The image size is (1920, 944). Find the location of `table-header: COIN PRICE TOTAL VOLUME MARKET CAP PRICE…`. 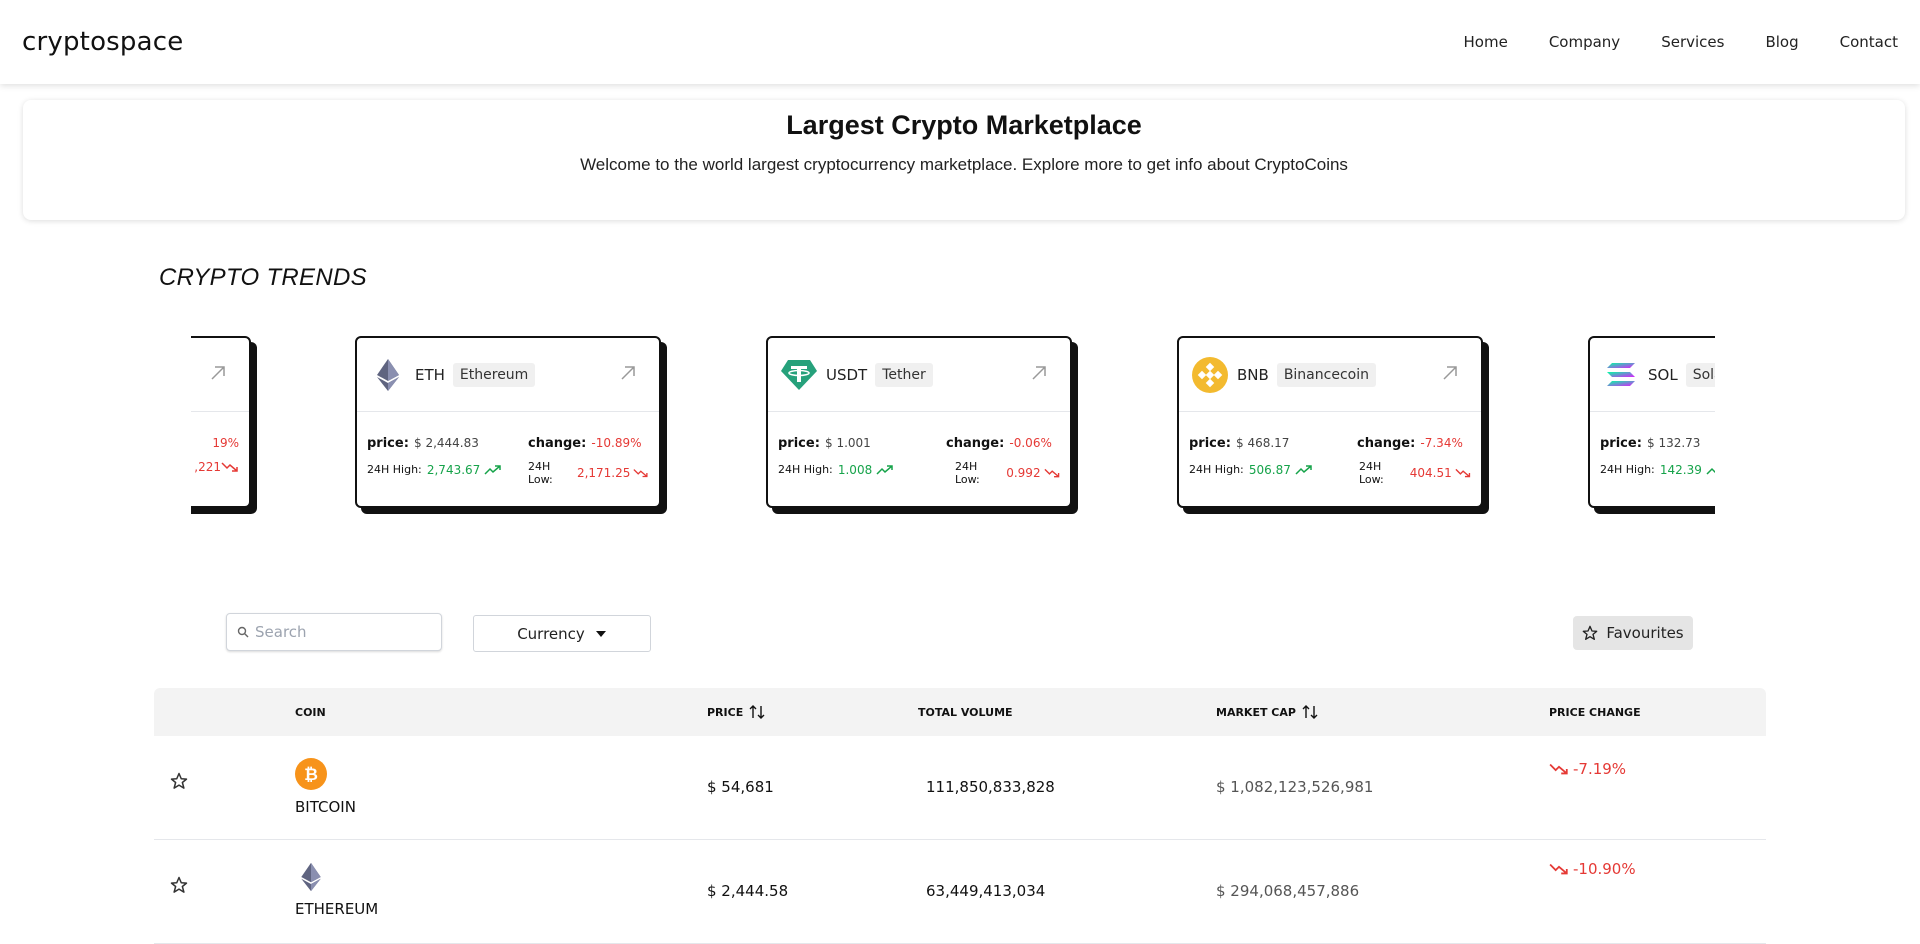

table-header: COIN PRICE TOTAL VOLUME MARKET CAP PRICE… is located at coordinates (960, 712).